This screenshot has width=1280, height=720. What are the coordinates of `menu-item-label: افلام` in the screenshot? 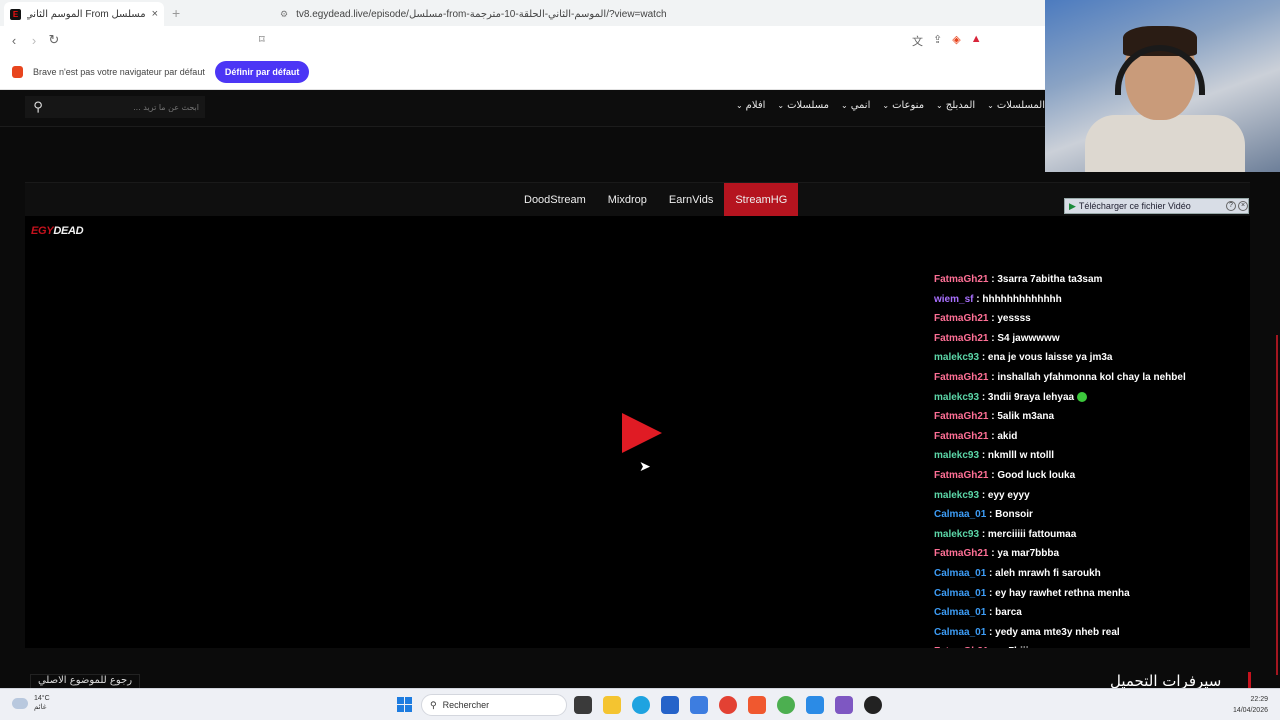 It's located at (755, 105).